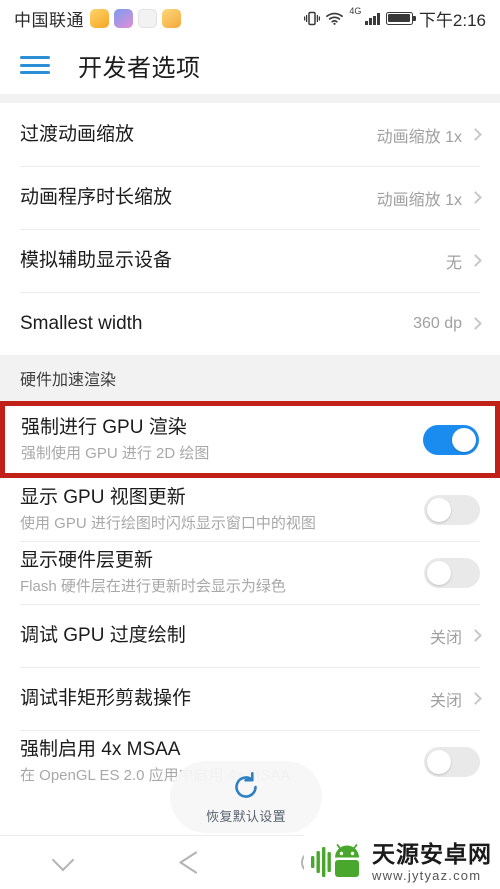  Describe the element at coordinates (222, 509) in the screenshot. I see `list-item-texts: 显示 GPU 视图更新 使用 GPU 进行绘图时闪烁显示窗口中的视图` at that location.